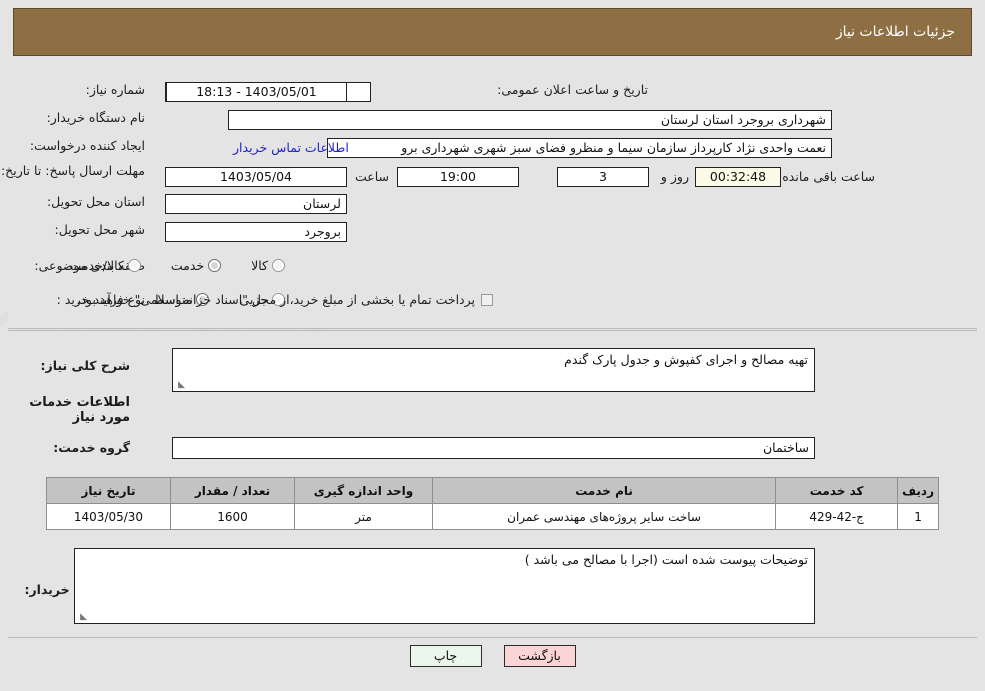 Image resolution: width=985 pixels, height=691 pixels. Describe the element at coordinates (256, 232) in the screenshot. I see `city-value: بروجرد` at that location.